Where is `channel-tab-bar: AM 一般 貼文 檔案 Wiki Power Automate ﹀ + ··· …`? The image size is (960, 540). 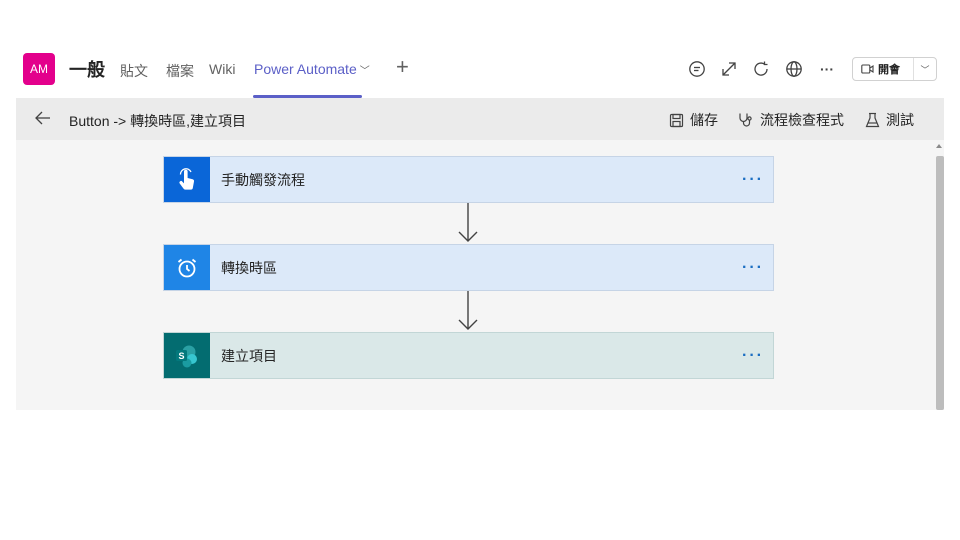
channel-tab-bar: AM 一般 貼文 檔案 Wiki Power Automate ﹀ + ··· … is located at coordinates (480, 74).